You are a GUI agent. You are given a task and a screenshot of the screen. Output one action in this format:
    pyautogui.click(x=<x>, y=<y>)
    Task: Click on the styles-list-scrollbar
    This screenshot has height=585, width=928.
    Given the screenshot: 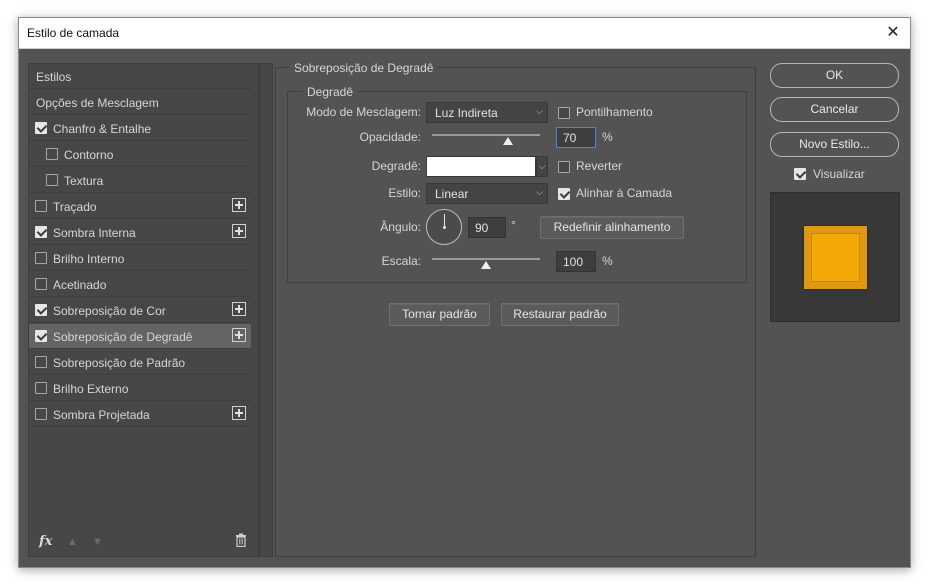 What is the action you would take?
    pyautogui.click(x=266, y=310)
    